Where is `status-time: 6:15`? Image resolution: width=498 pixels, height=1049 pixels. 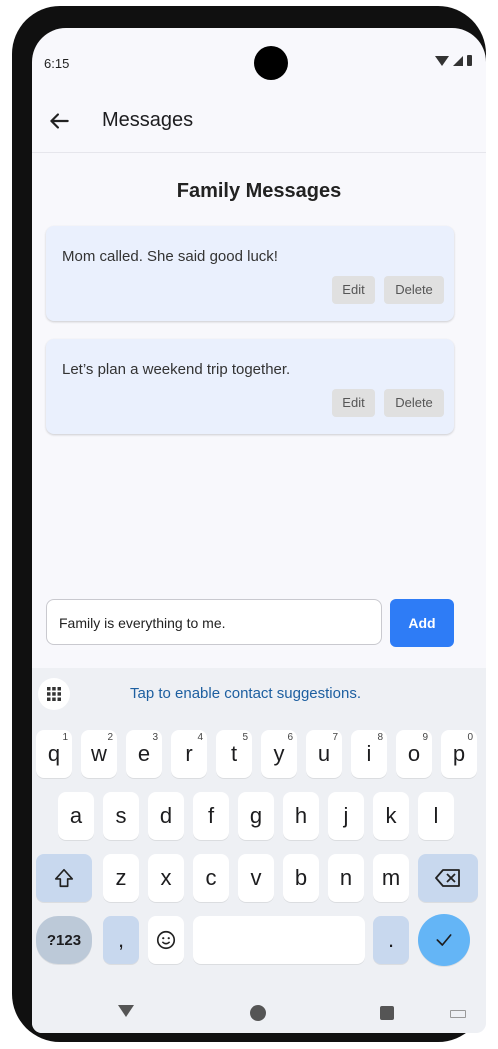 status-time: 6:15 is located at coordinates (57, 63).